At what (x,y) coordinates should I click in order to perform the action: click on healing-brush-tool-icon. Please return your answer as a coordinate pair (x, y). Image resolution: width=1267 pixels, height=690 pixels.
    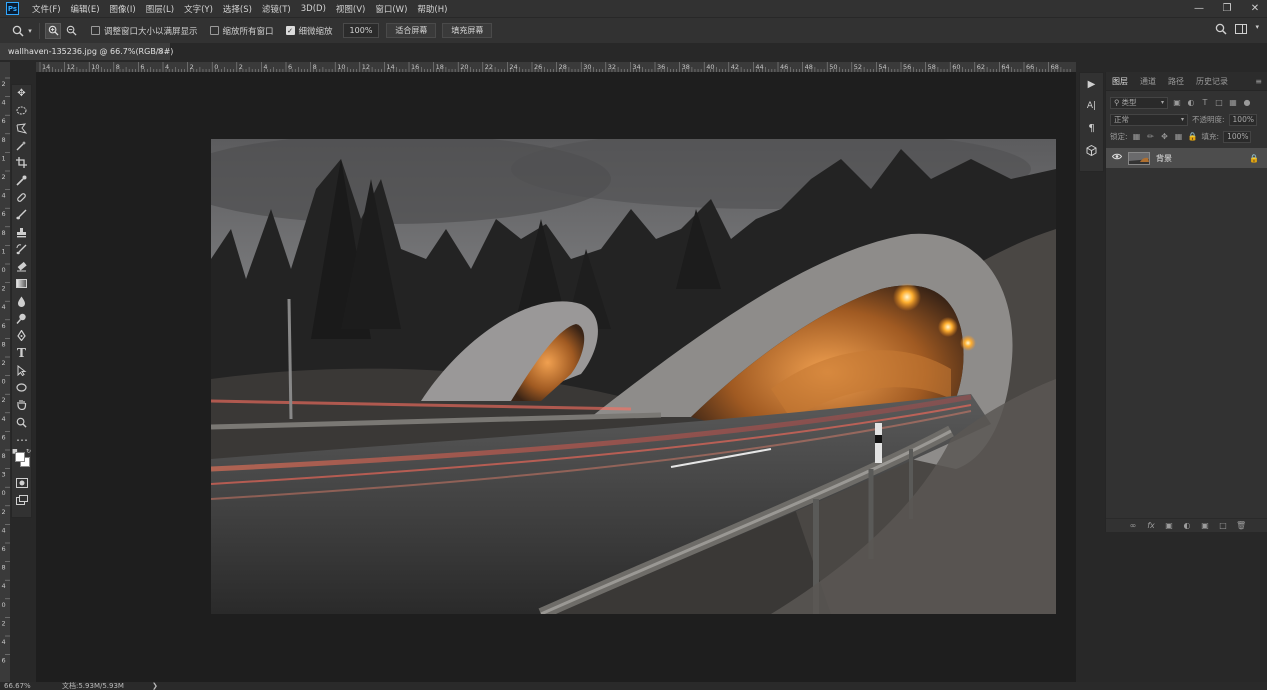
    Looking at the image, I should click on (21, 197).